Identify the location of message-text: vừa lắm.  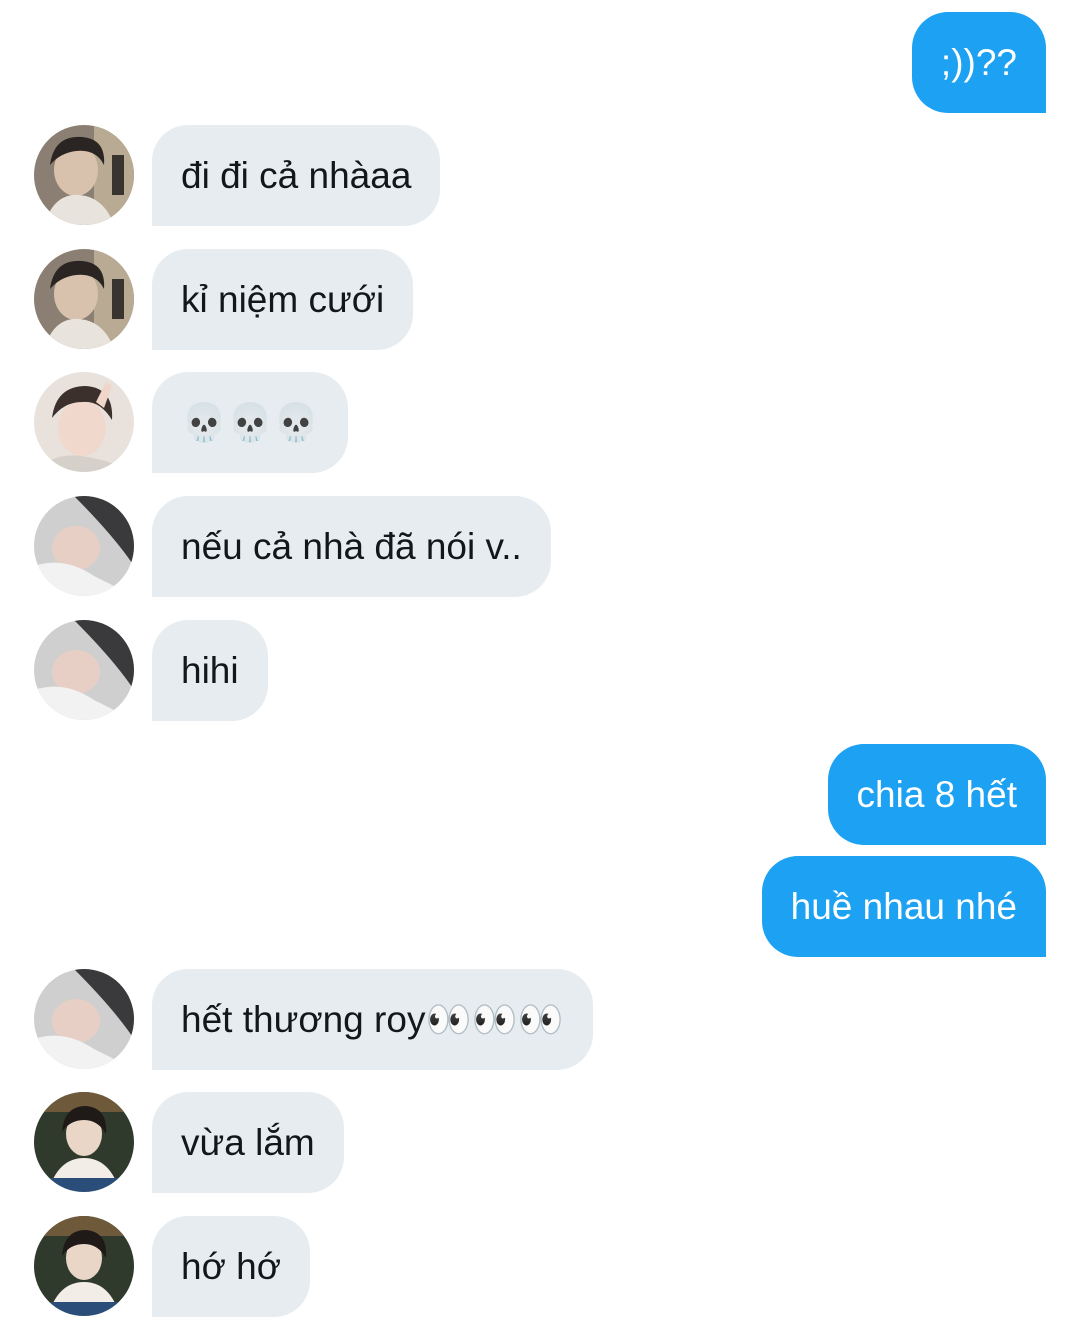
(248, 1142).